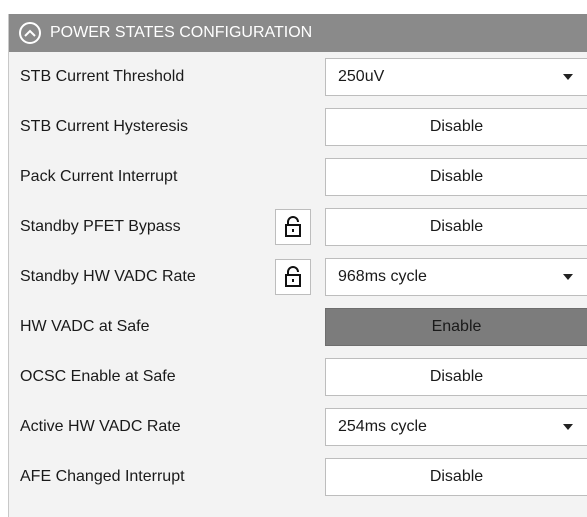  I want to click on row-stb-current-threshold: STB Current Threshold 250uV, so click(298, 77).